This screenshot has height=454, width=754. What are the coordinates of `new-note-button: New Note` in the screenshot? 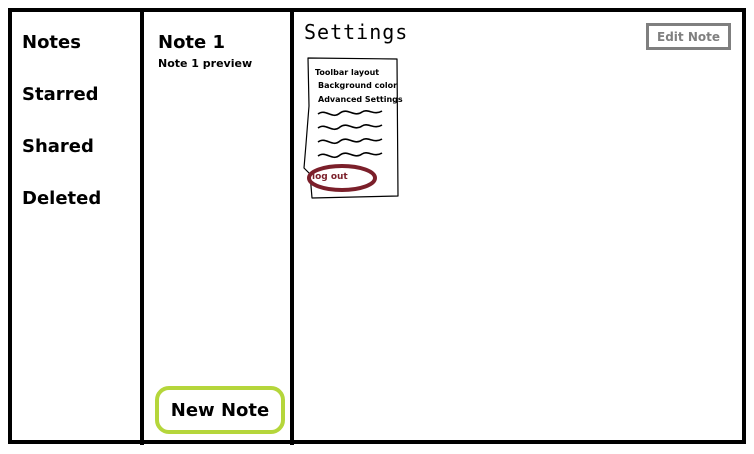 It's located at (220, 410).